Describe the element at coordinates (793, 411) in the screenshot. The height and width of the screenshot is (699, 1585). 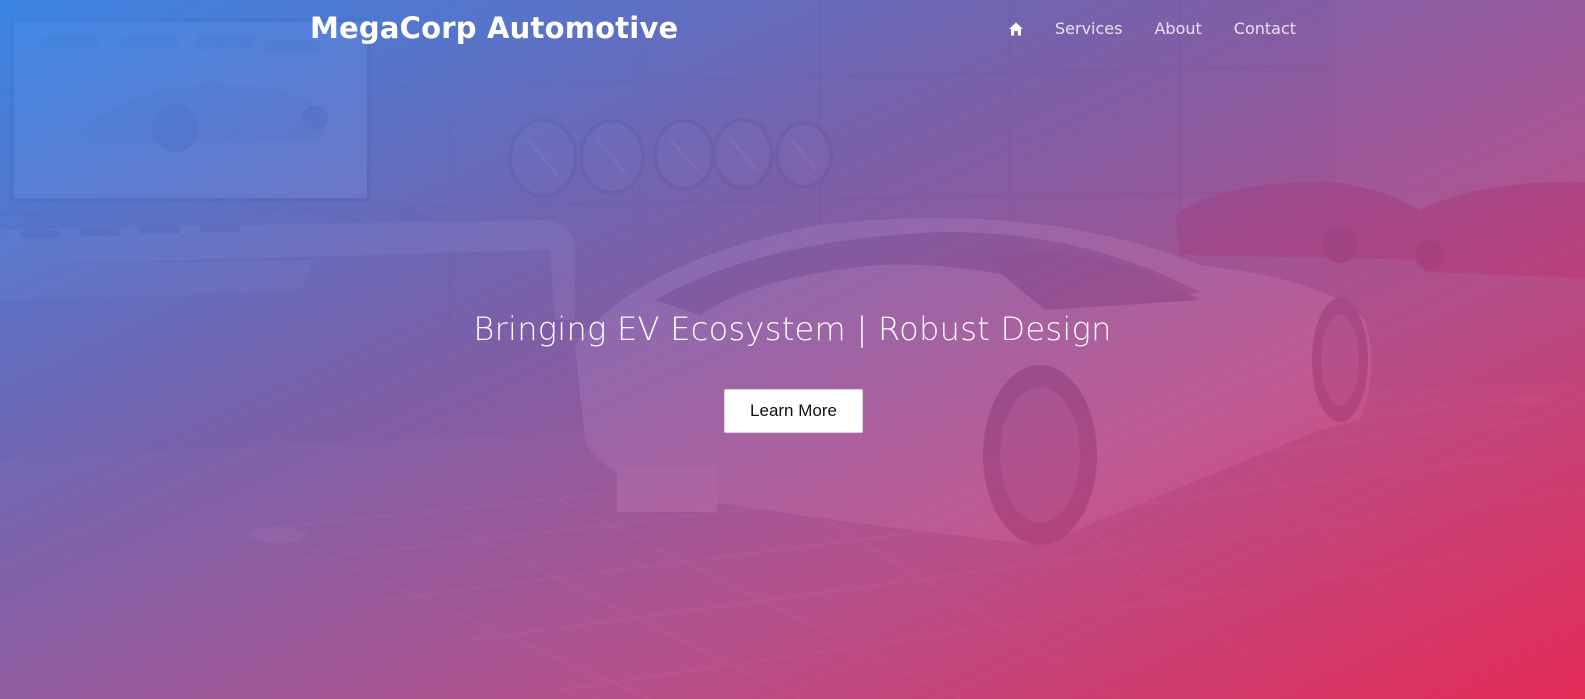
I see `learn-more-button: Learn More` at that location.